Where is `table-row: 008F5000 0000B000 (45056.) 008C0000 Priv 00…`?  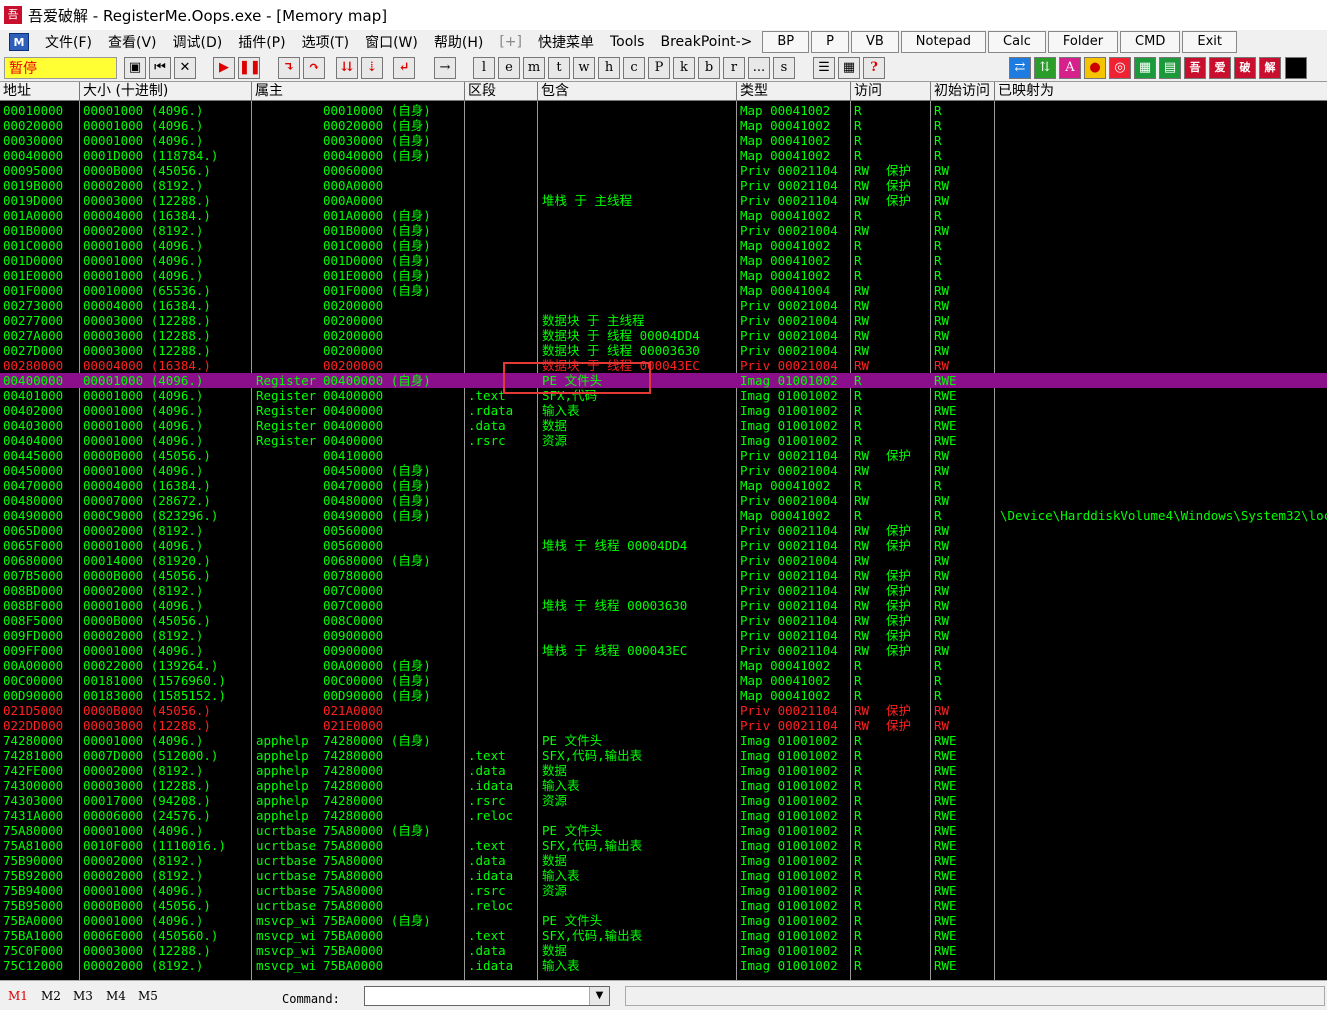 table-row: 008F5000 0000B000 (45056.) 008C0000 Priv 00… is located at coordinates (663, 620).